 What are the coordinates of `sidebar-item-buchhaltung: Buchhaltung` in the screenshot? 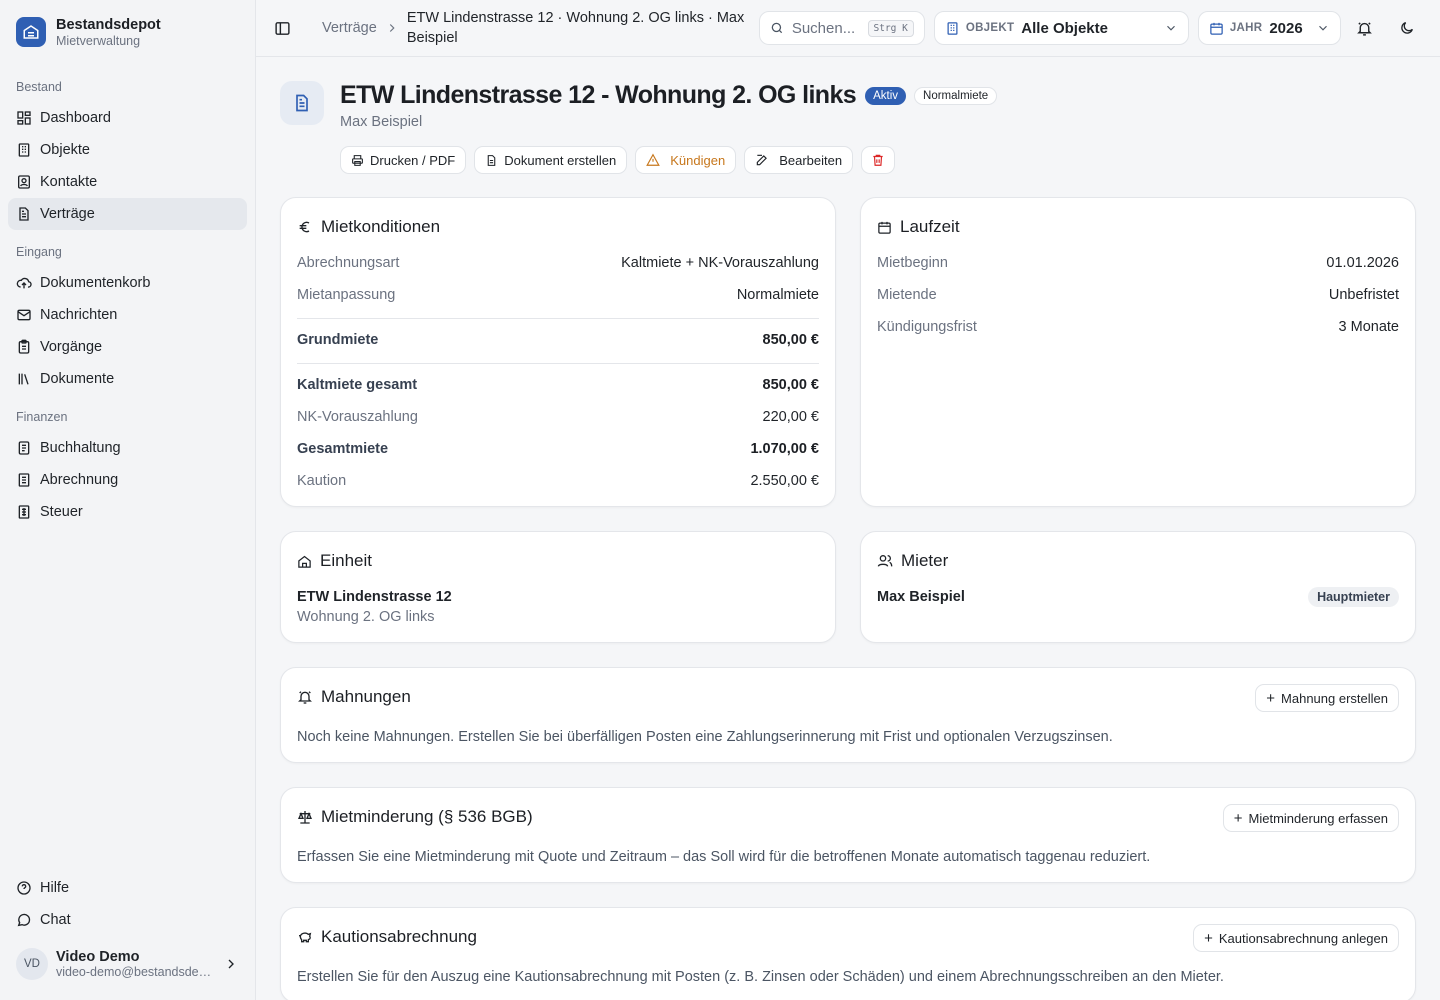 It's located at (127, 448).